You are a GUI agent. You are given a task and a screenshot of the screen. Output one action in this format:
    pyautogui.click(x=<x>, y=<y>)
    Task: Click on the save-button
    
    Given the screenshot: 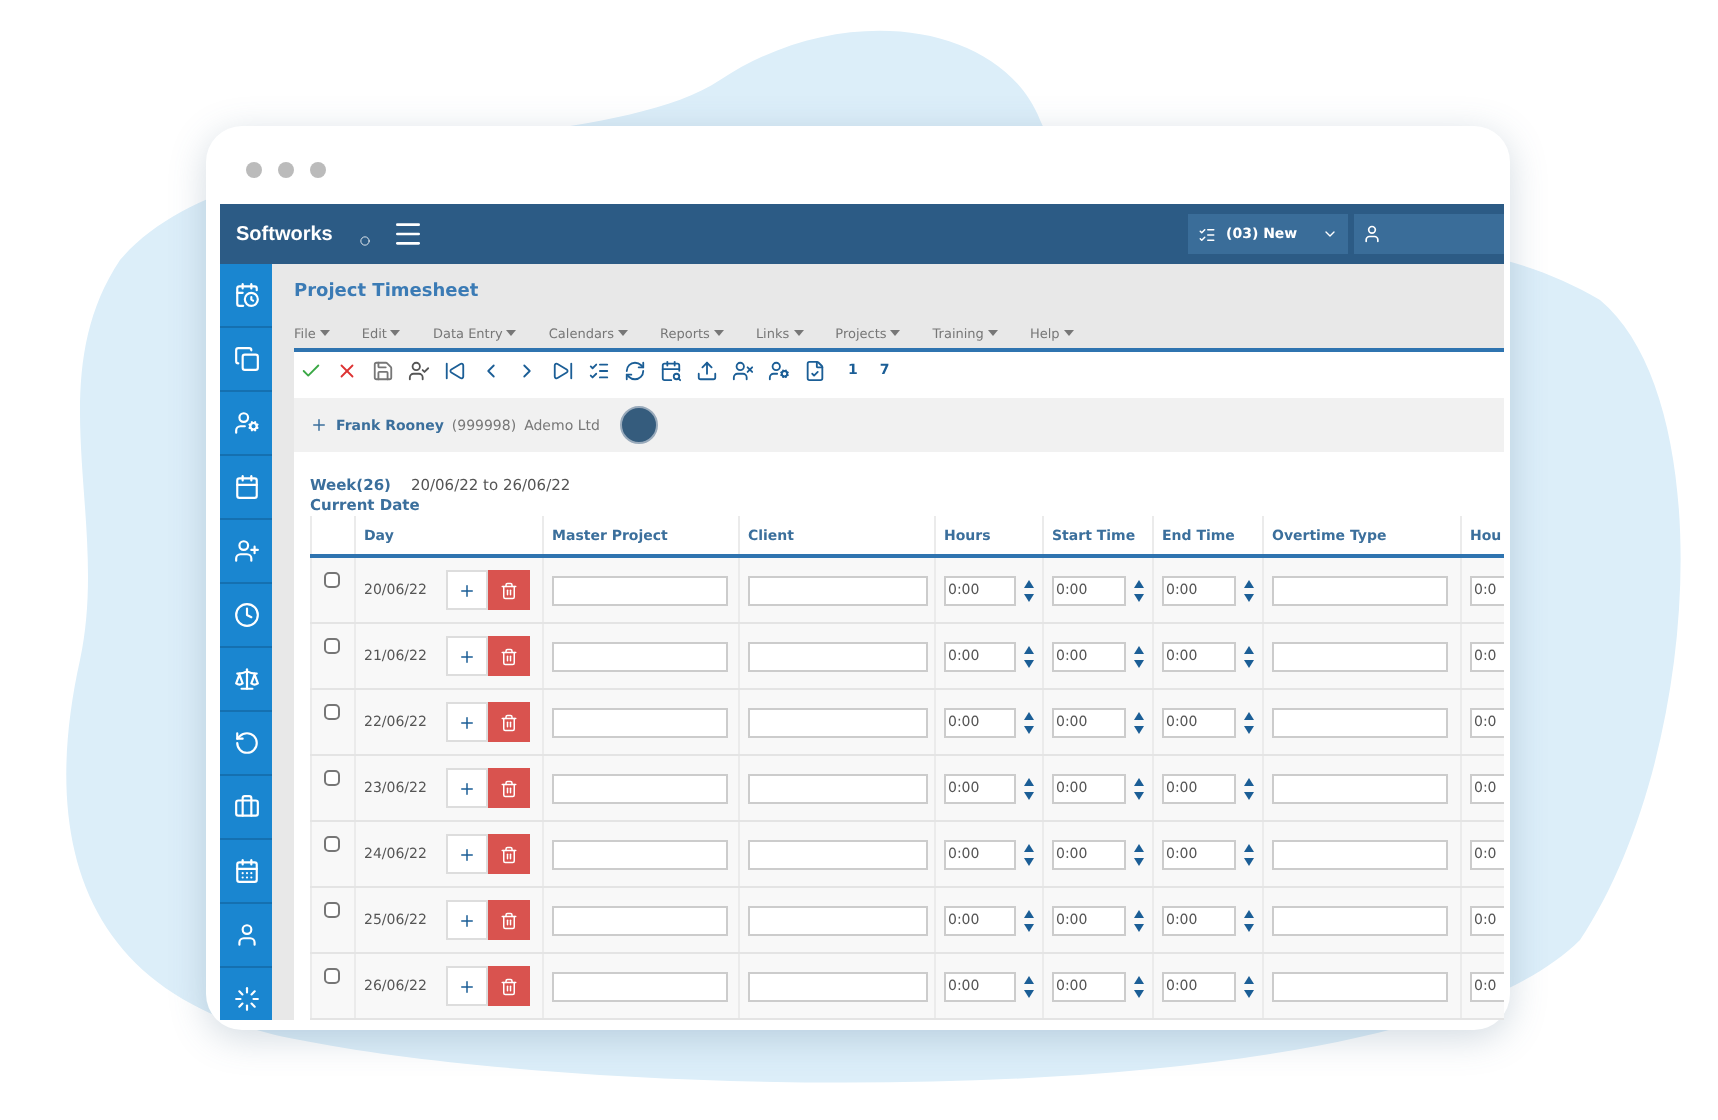 What is the action you would take?
    pyautogui.click(x=383, y=370)
    